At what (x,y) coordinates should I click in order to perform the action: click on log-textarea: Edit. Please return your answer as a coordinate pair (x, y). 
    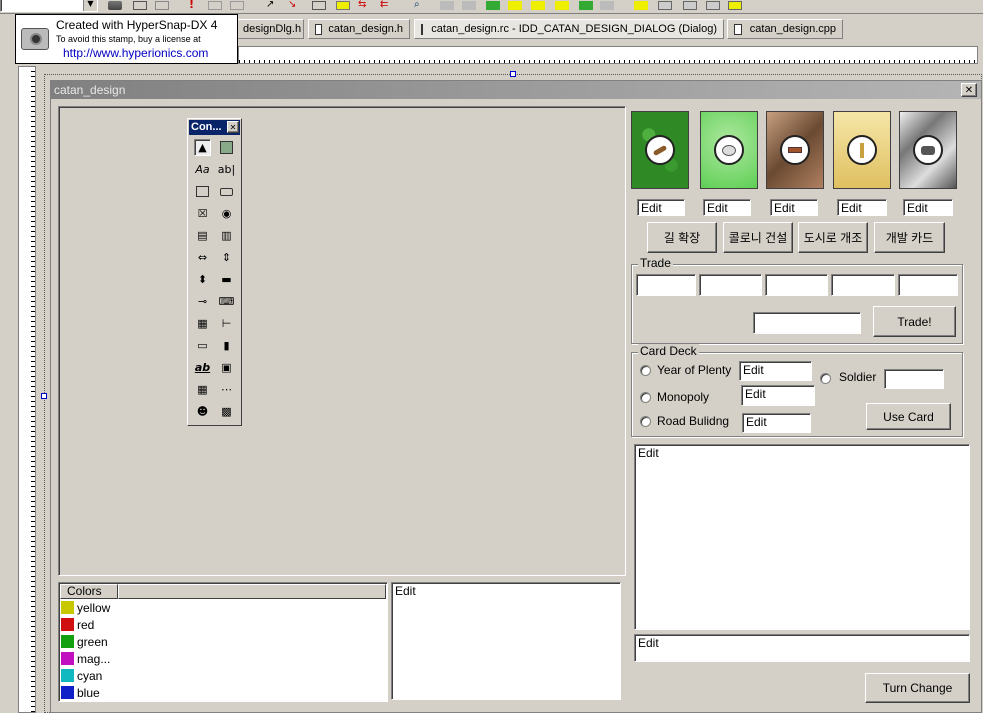
    Looking at the image, I should click on (802, 537).